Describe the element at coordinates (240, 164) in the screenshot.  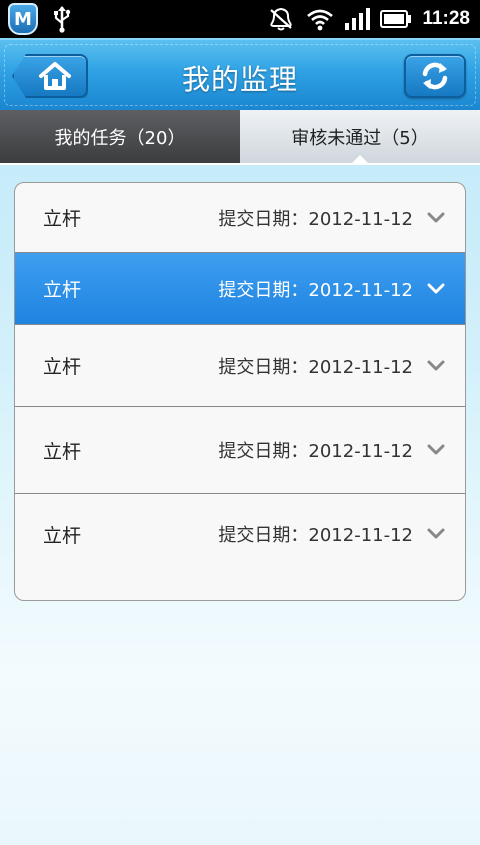
I see `tabs-divider` at that location.